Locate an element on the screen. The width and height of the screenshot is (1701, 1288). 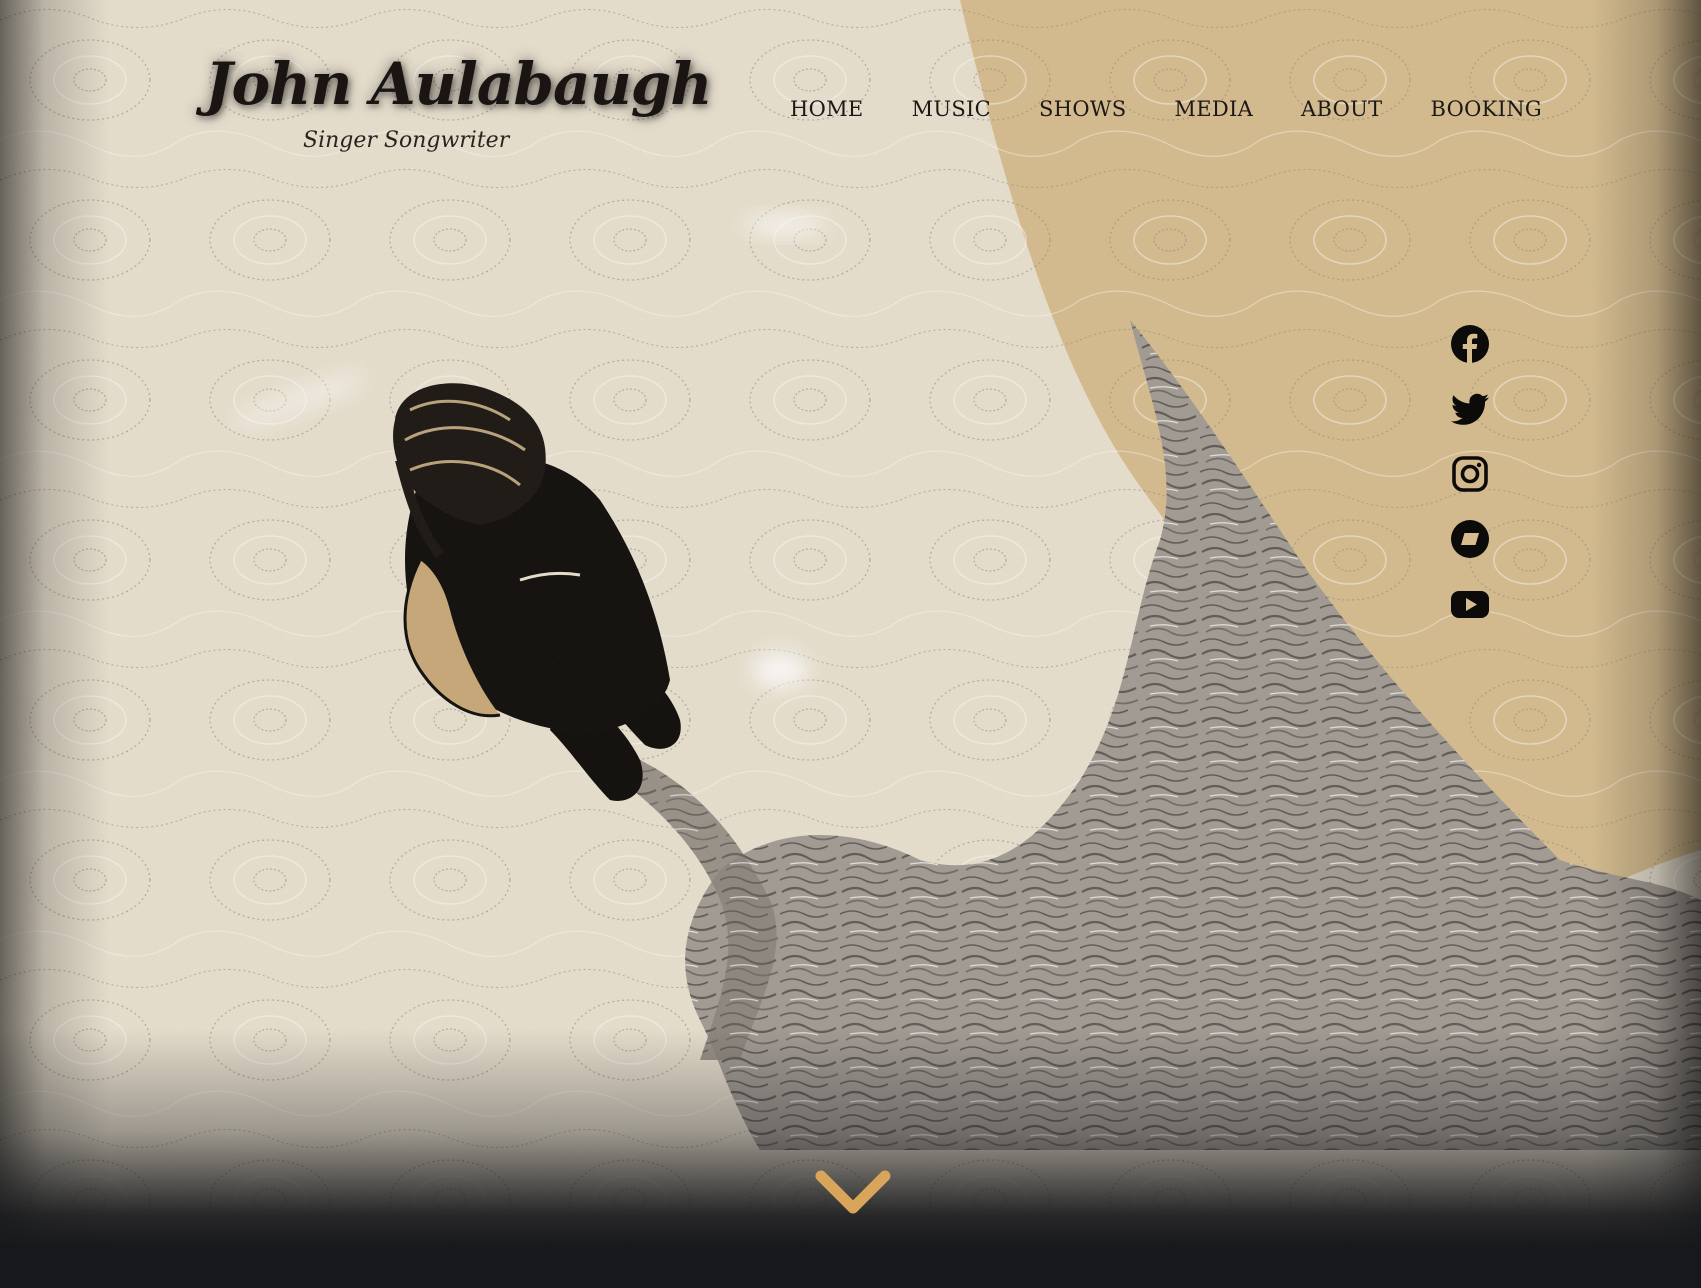
site-tagline: Singer Songwriter is located at coordinates (406, 140).